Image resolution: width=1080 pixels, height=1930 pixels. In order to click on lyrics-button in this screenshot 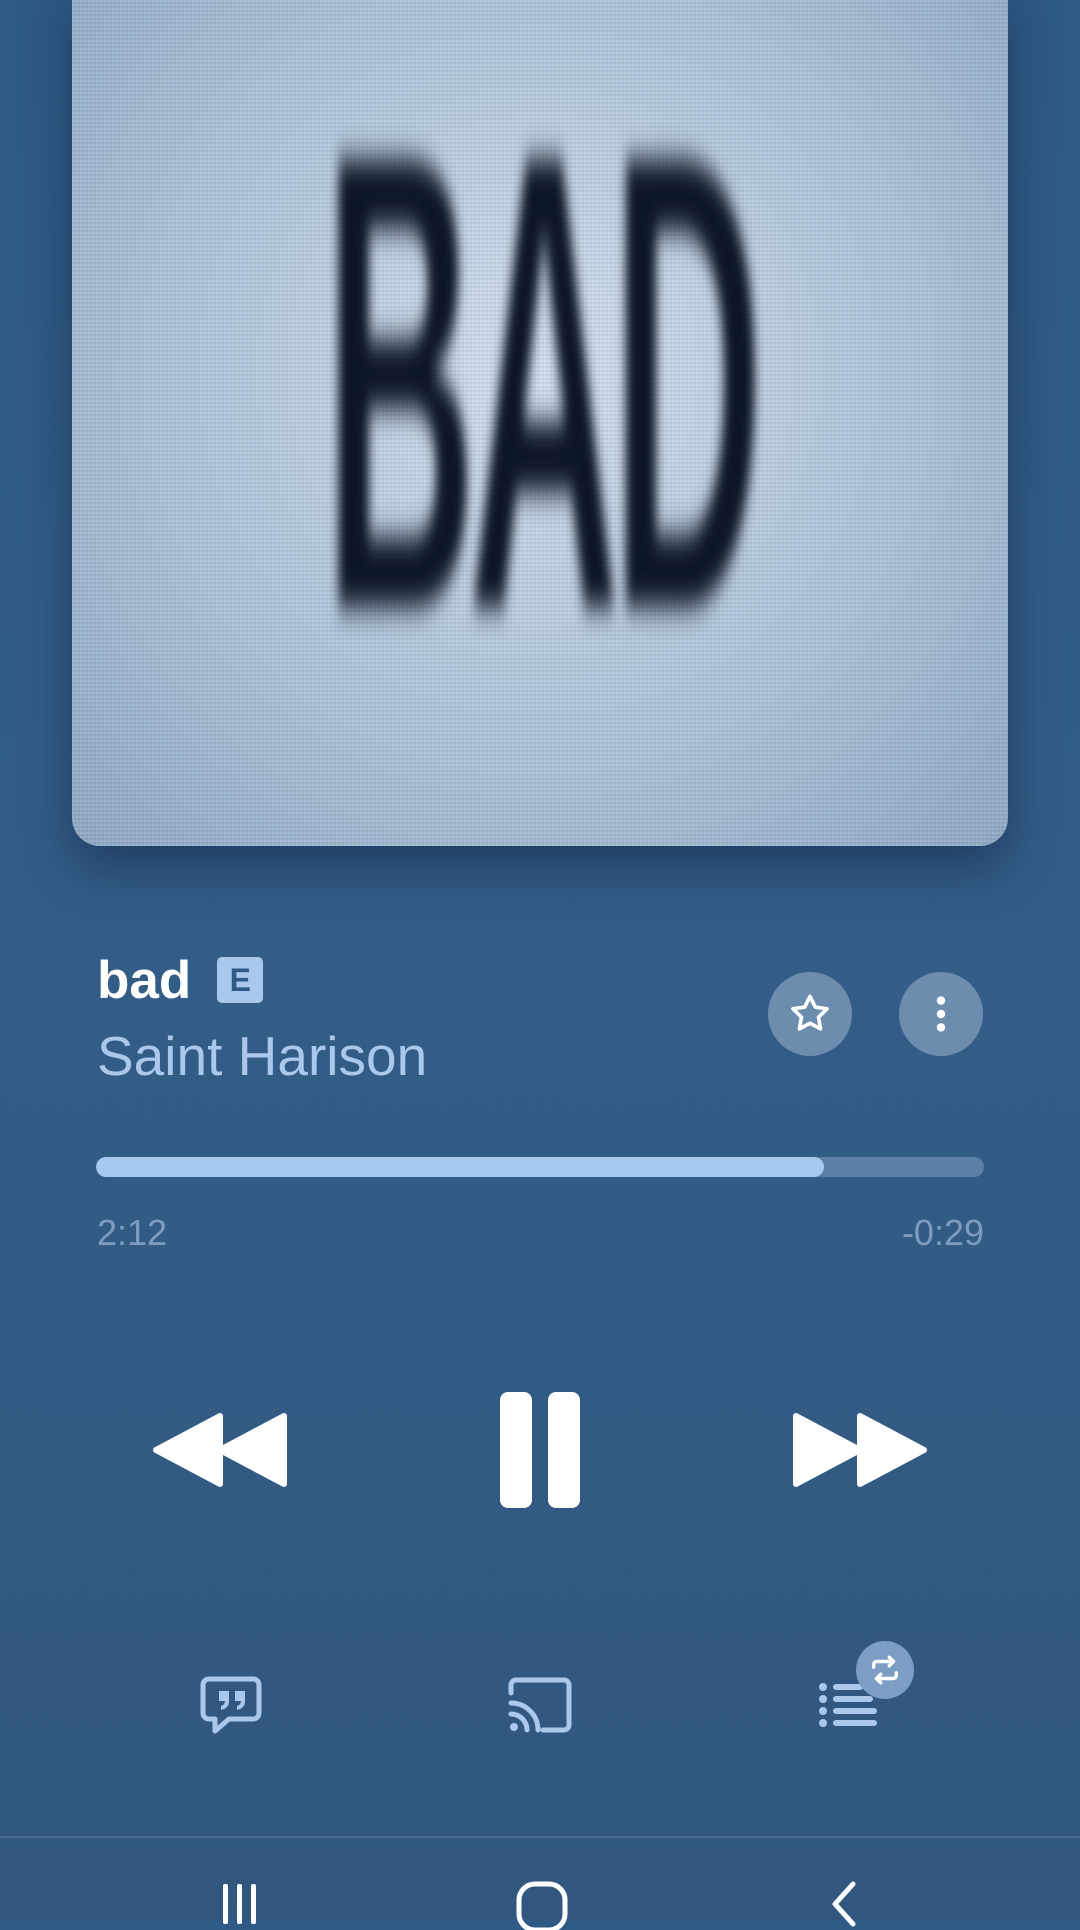, I will do `click(231, 1705)`.